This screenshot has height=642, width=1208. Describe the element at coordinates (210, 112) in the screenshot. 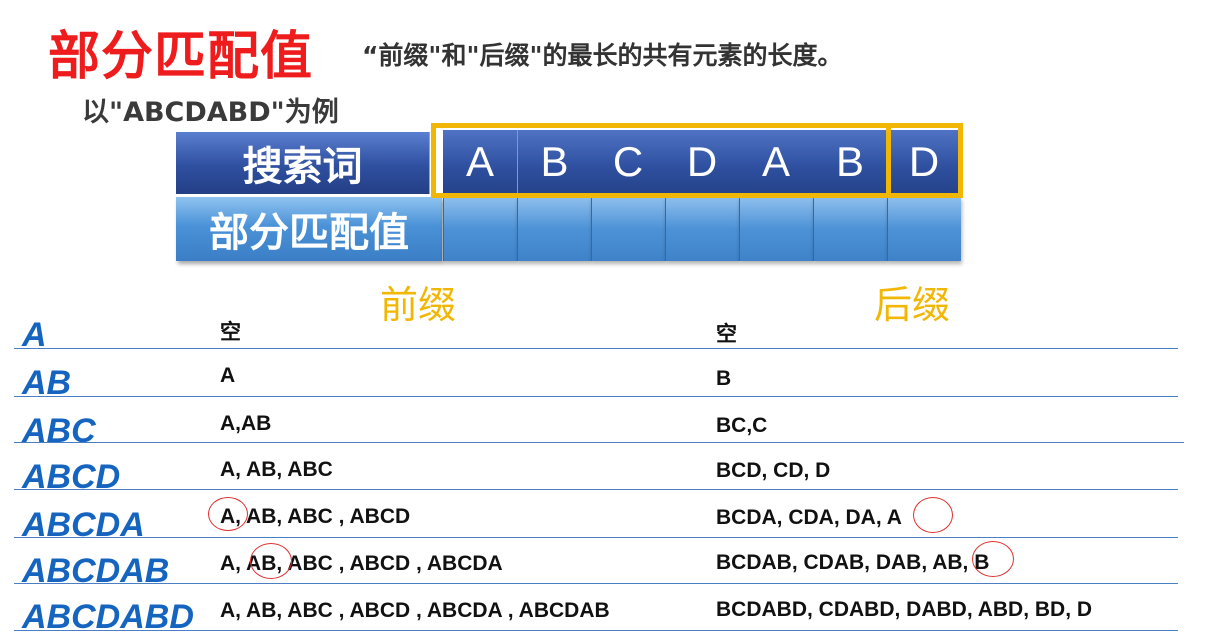

I see `example-heading: 以"ABCDABD"为例` at that location.